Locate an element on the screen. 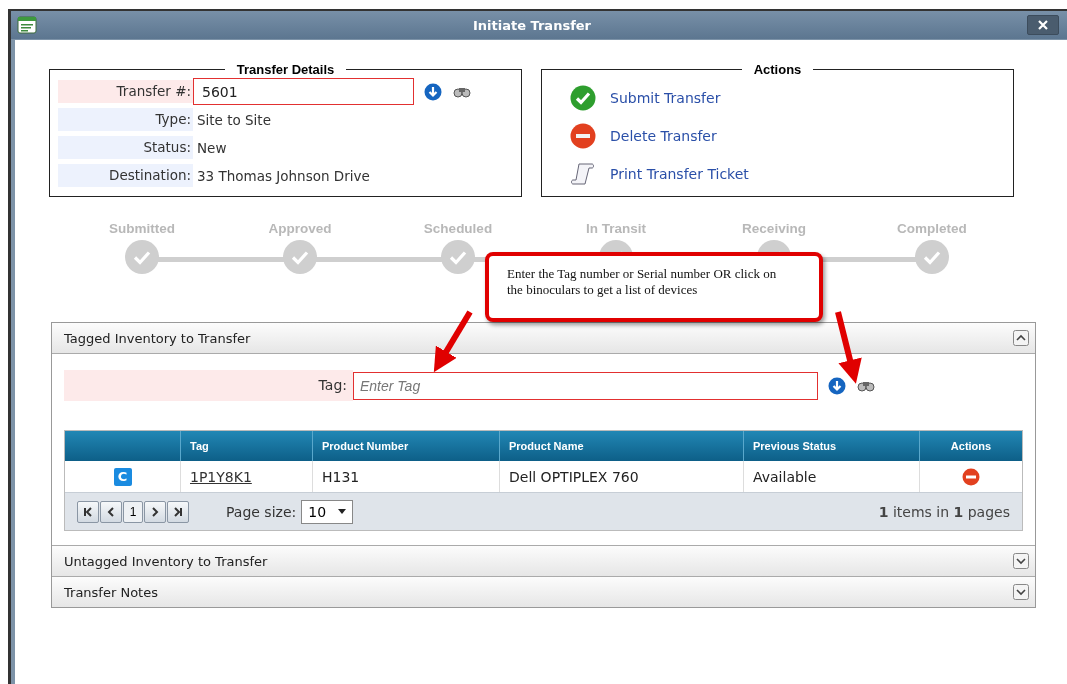  last-page-button is located at coordinates (178, 511).